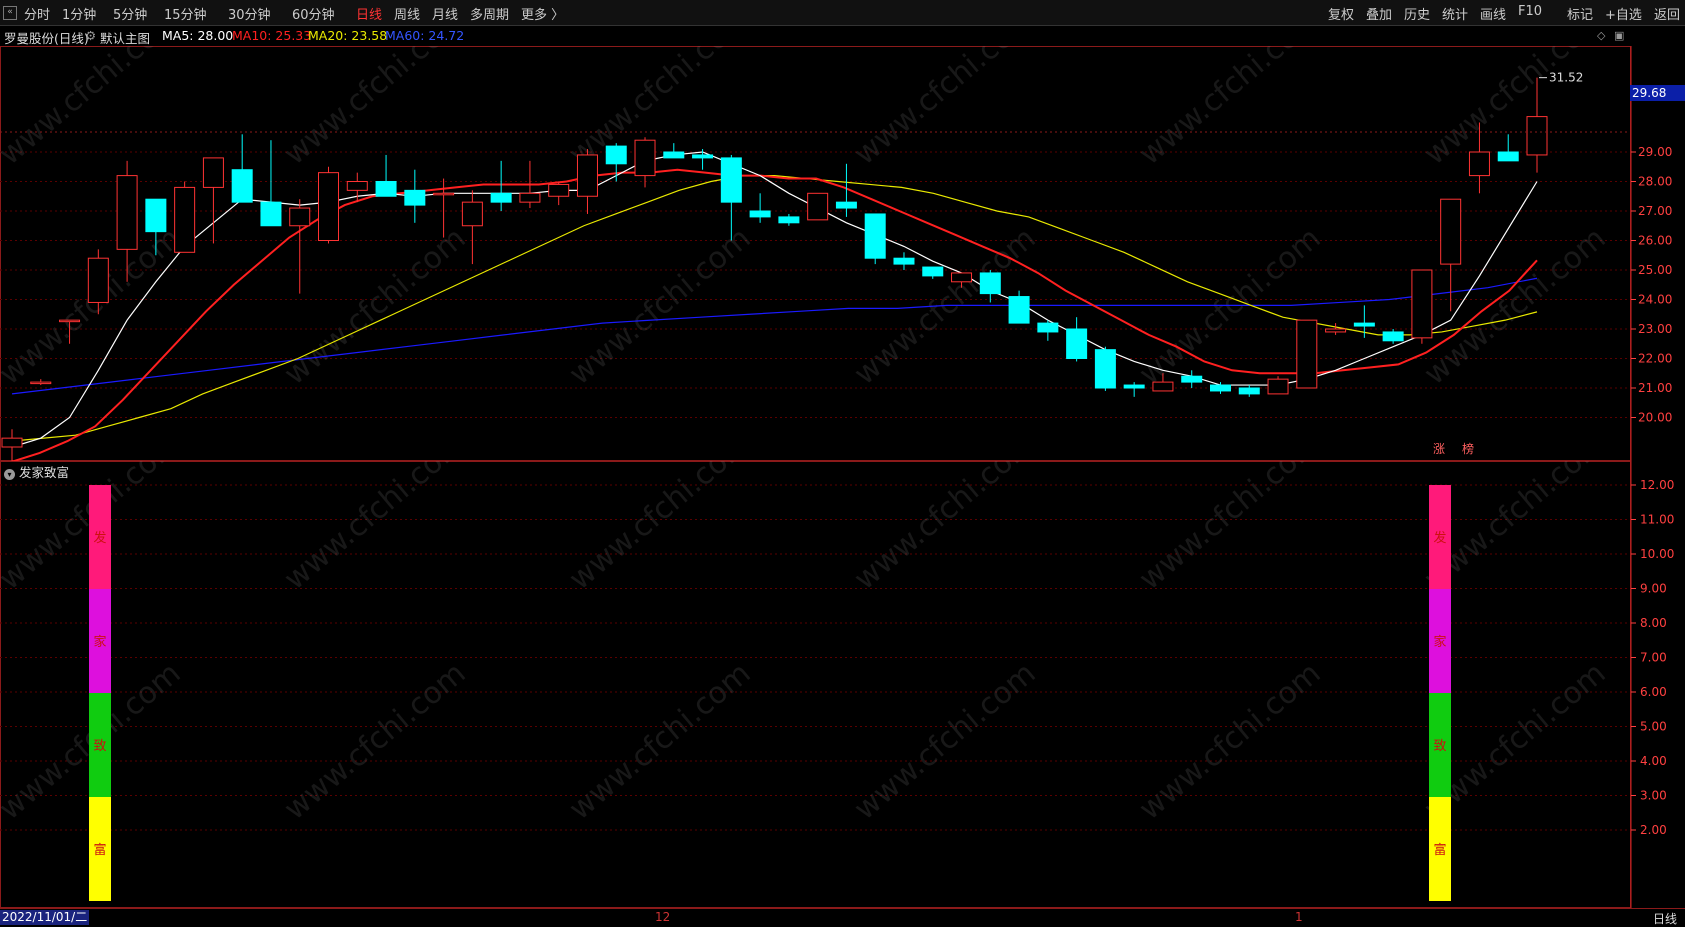 Image resolution: width=1685 pixels, height=927 pixels. I want to click on toolbar-button: +自选, so click(1623, 13).